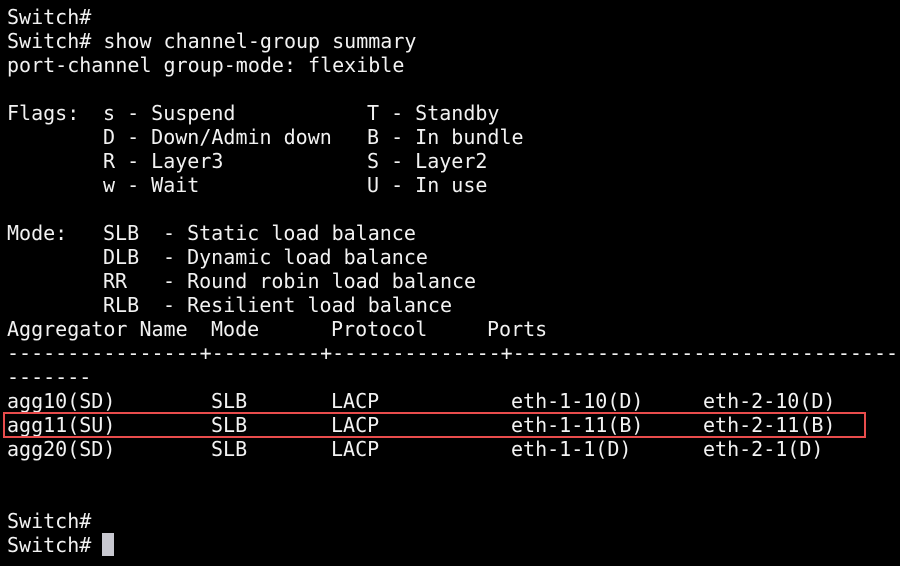  I want to click on mode-row: DLB - Dynamic load balance, so click(217, 257).